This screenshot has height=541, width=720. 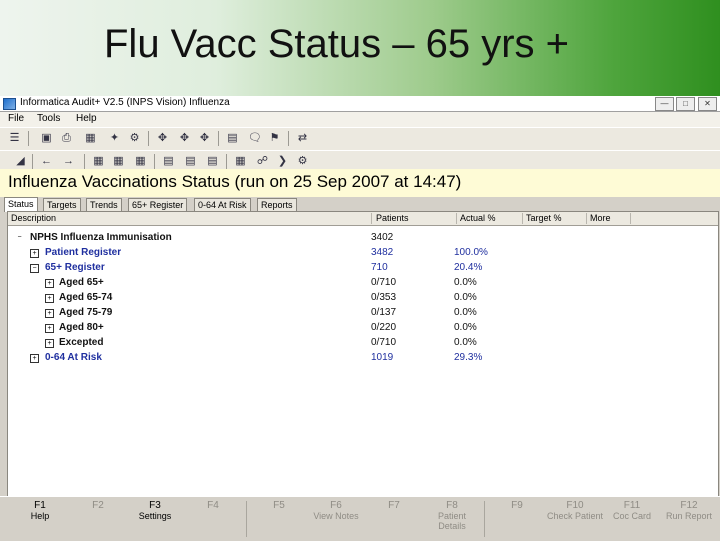 What do you see at coordinates (609, 218) in the screenshot?
I see `col-more: More` at bounding box center [609, 218].